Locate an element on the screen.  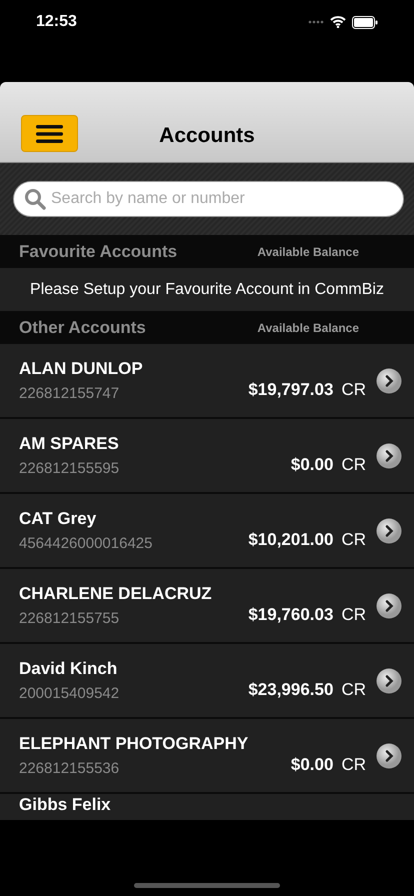
account-balance: $19,760.03 is located at coordinates (291, 615).